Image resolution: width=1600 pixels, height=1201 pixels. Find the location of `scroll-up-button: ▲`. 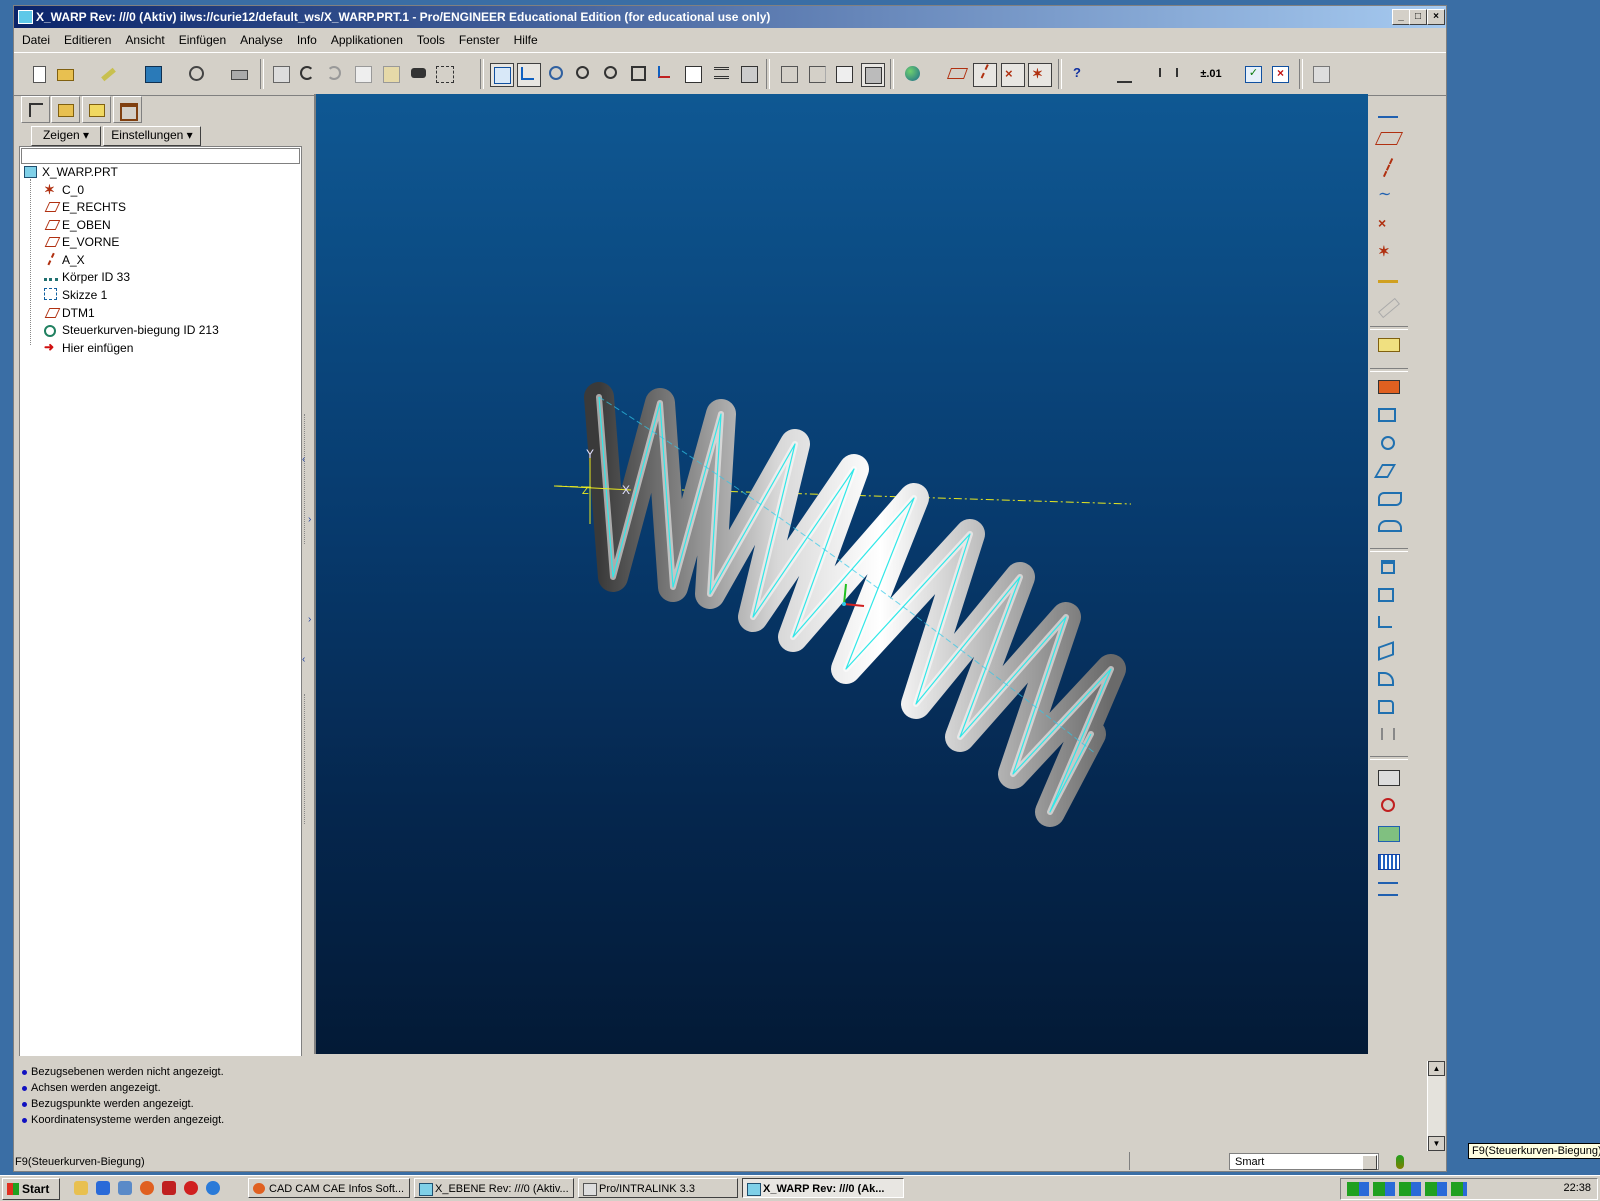

scroll-up-button: ▲ is located at coordinates (1436, 1068).